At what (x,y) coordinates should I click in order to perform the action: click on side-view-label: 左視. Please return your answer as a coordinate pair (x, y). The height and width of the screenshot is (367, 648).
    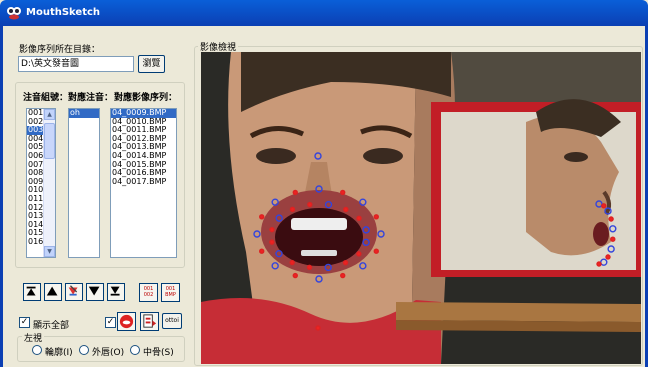
    Looking at the image, I should click on (33, 337).